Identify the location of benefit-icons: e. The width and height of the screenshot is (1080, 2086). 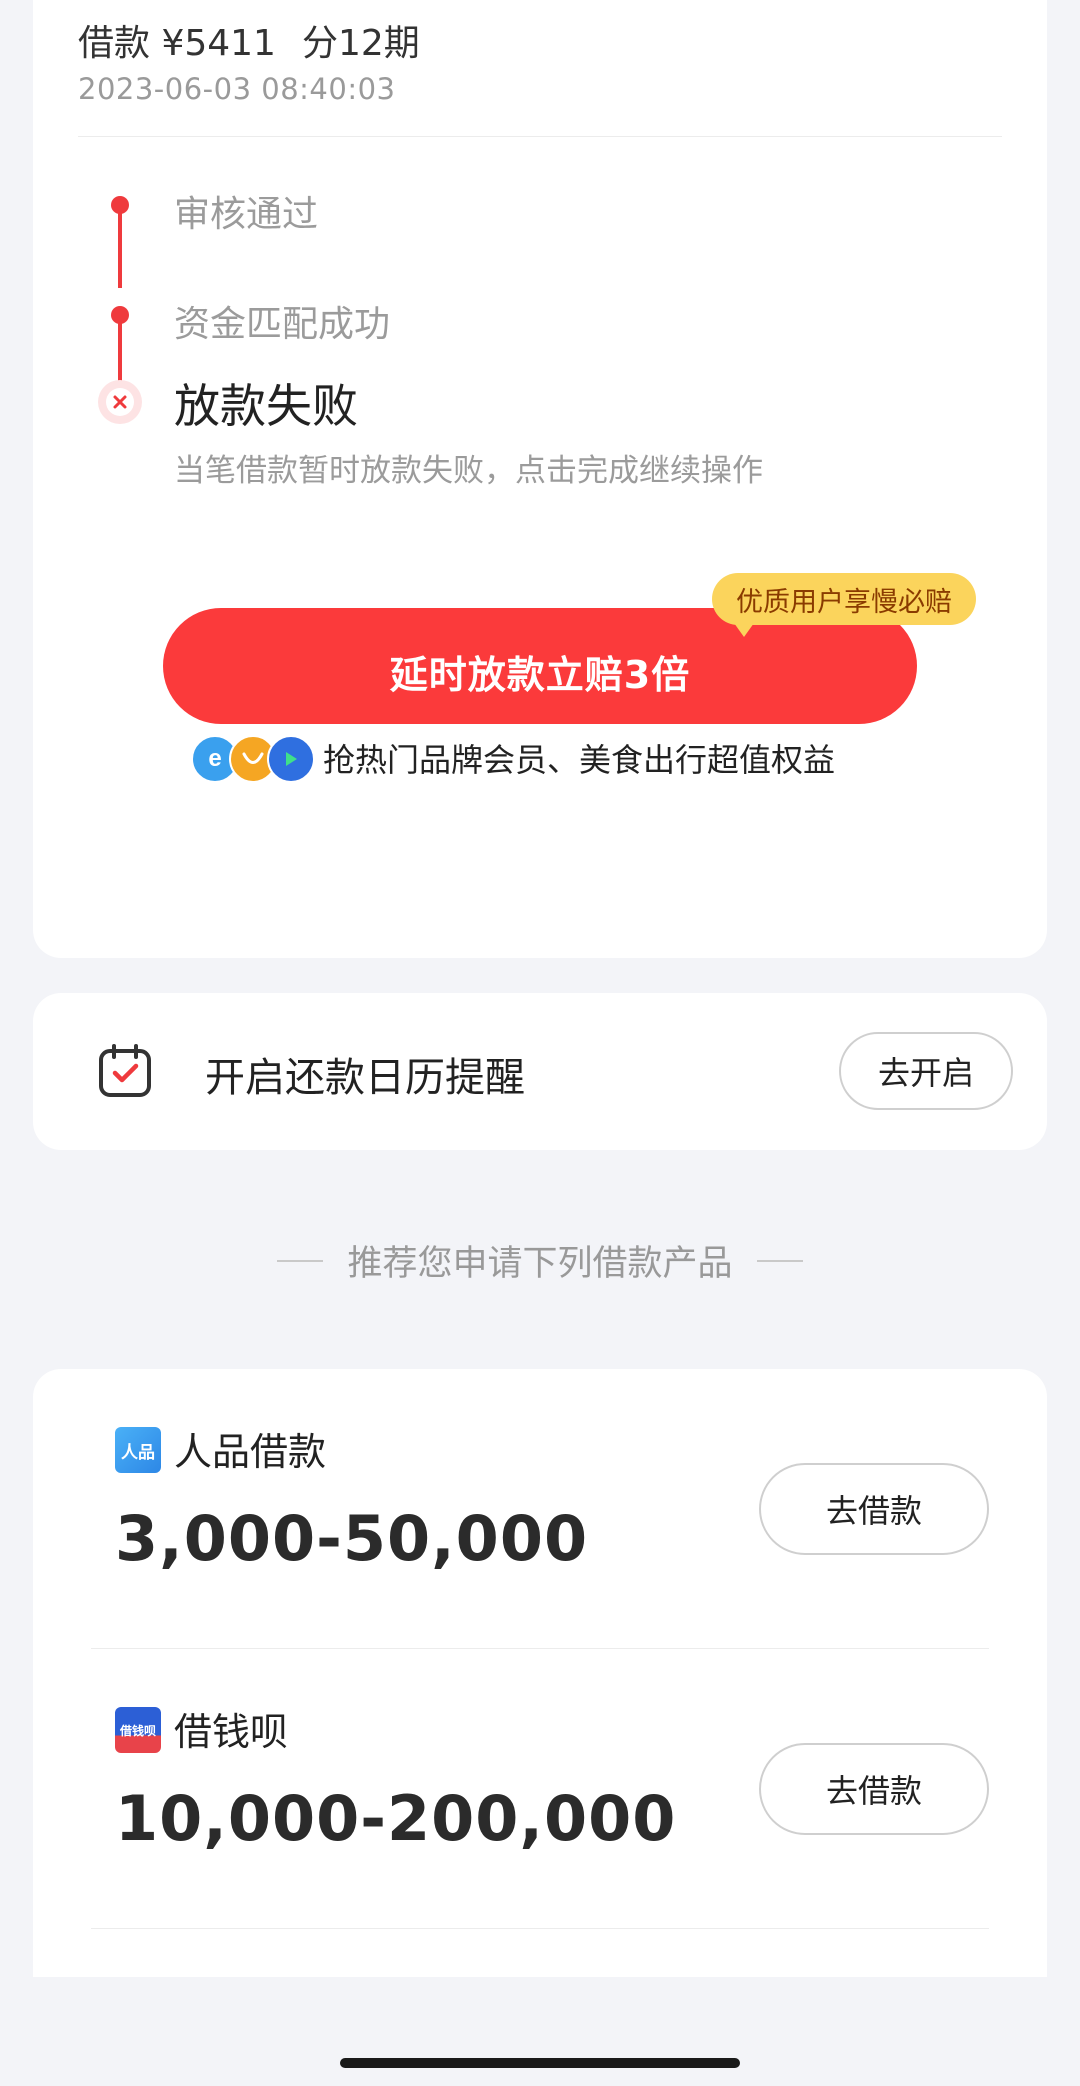
(253, 759).